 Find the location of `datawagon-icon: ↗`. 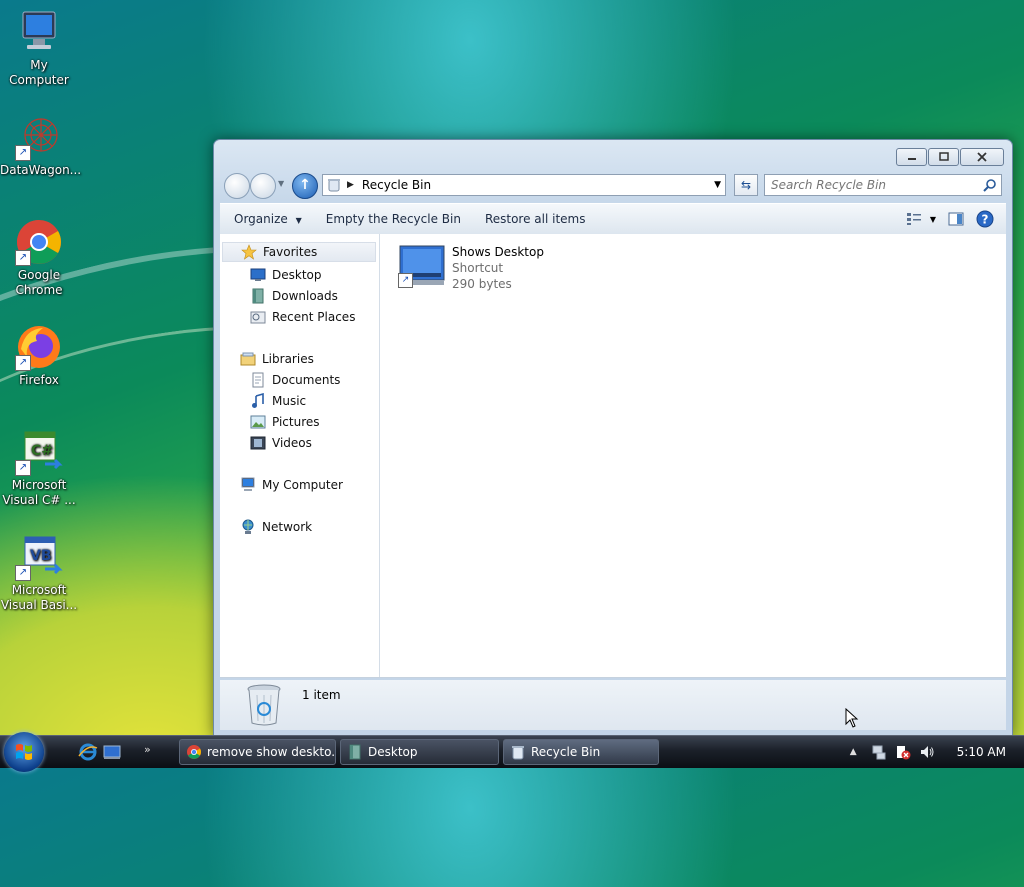

datawagon-icon: ↗ is located at coordinates (39, 137).